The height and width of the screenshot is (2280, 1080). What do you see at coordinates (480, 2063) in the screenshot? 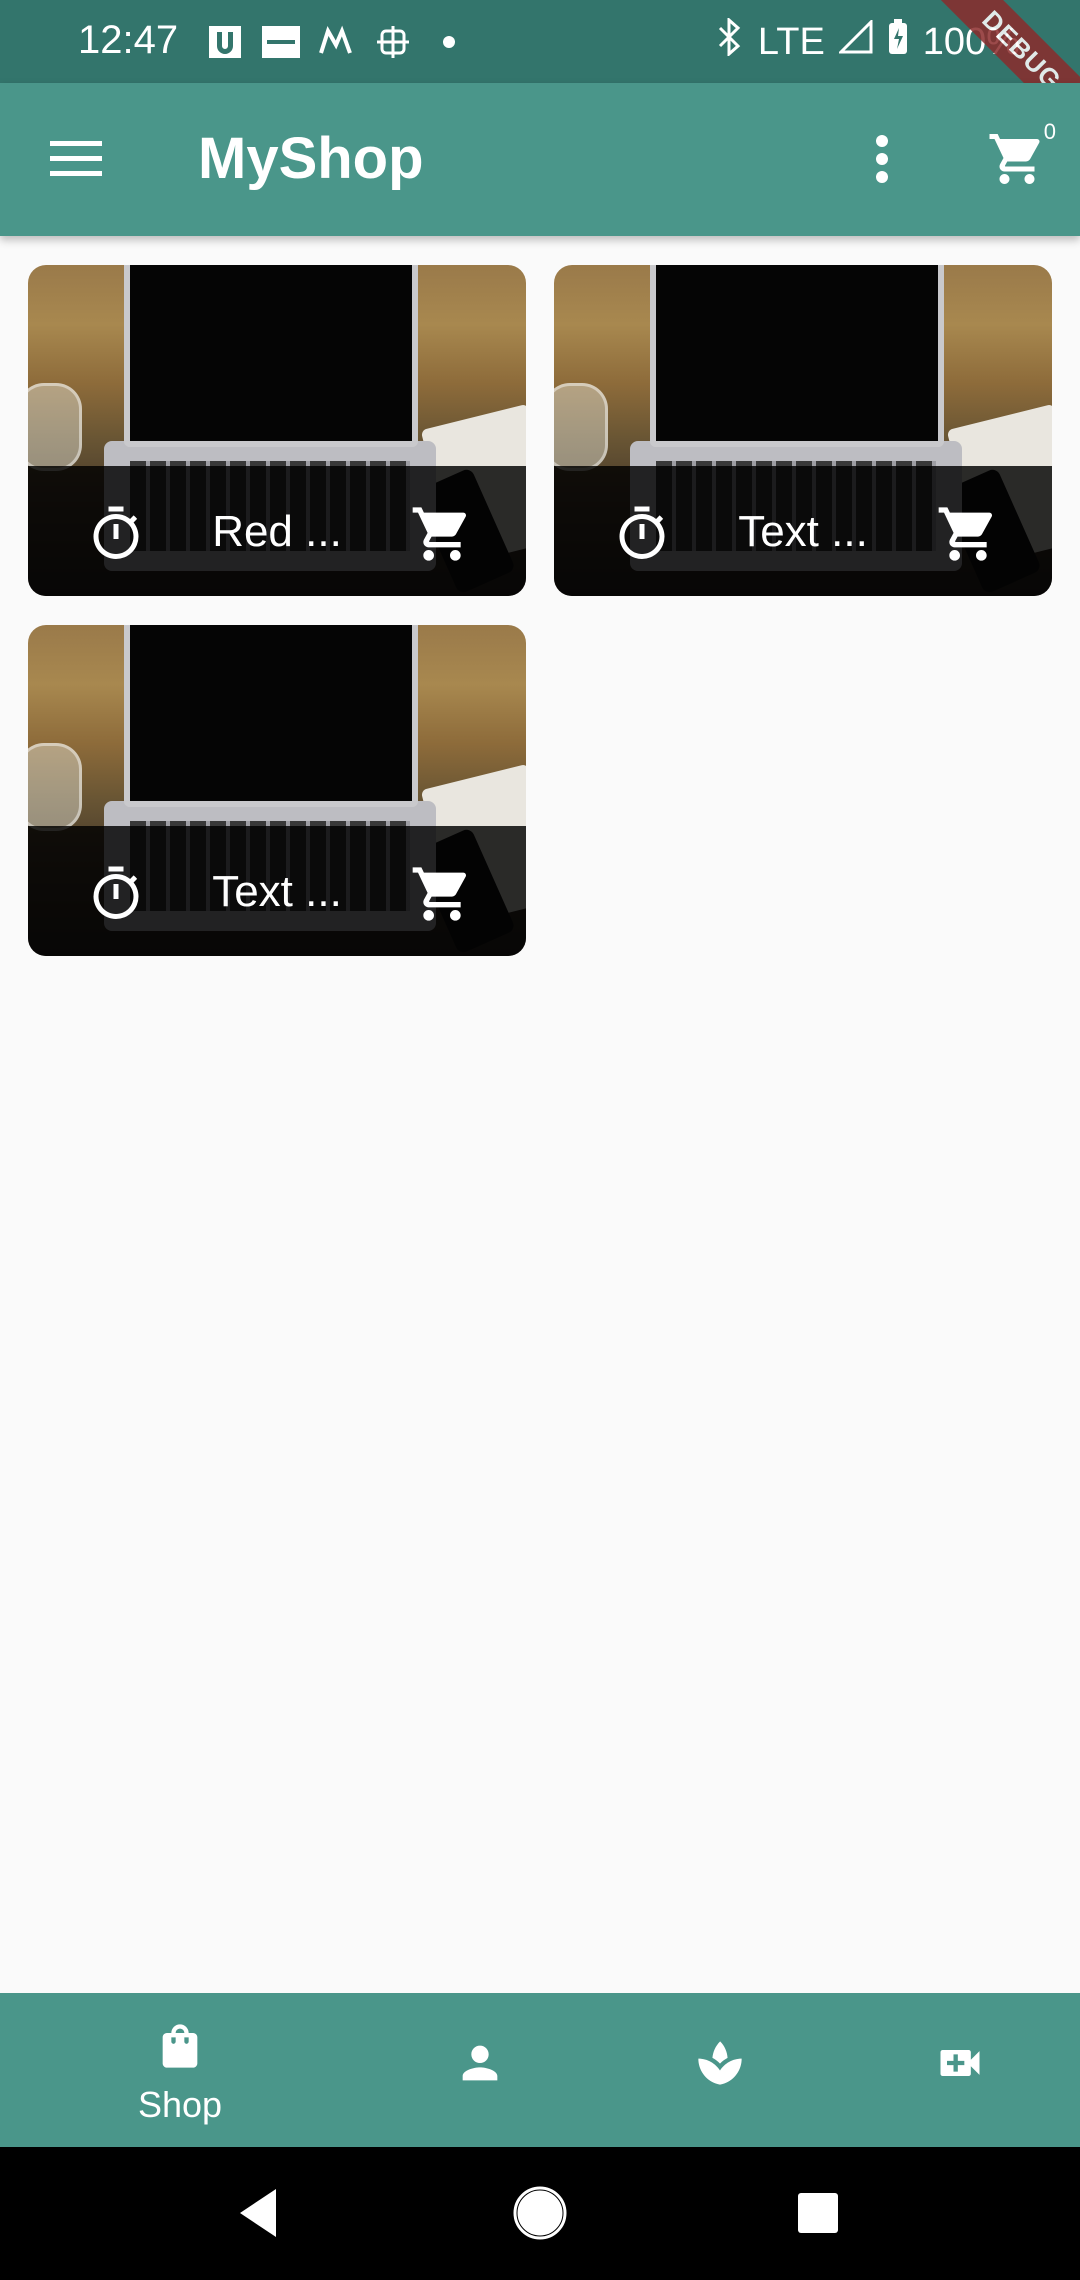
I see `person-icon` at bounding box center [480, 2063].